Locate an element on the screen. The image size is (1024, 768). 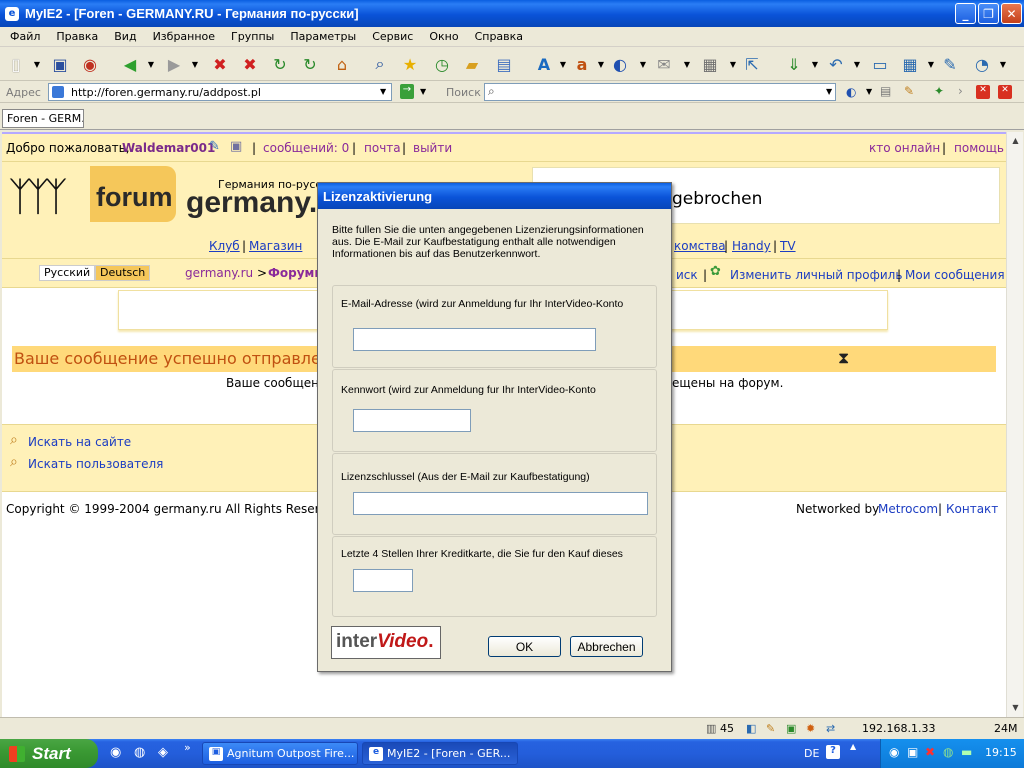
back-dropdown-icon: ▼ is located at coordinates (151, 64).